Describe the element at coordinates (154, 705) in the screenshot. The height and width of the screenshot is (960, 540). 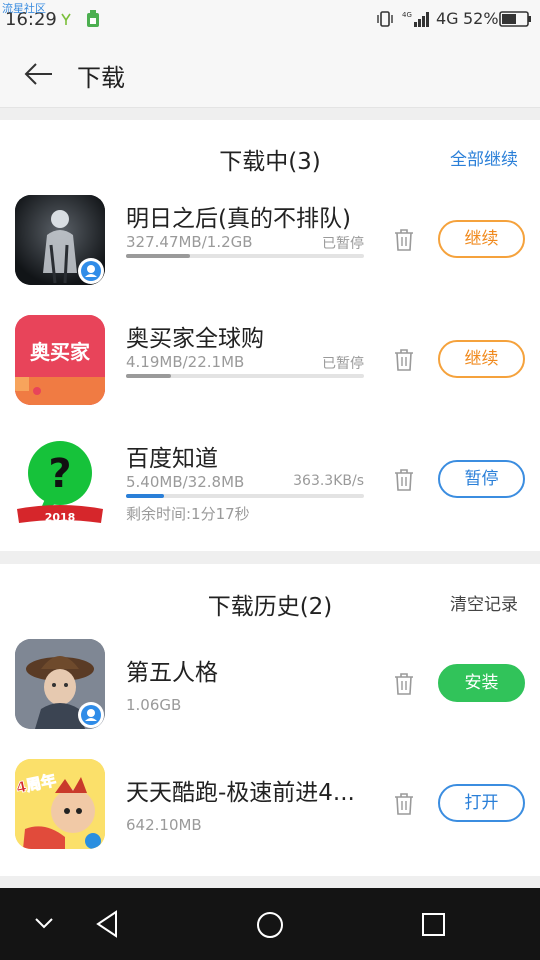
I see `app-size: 1.06GB` at that location.